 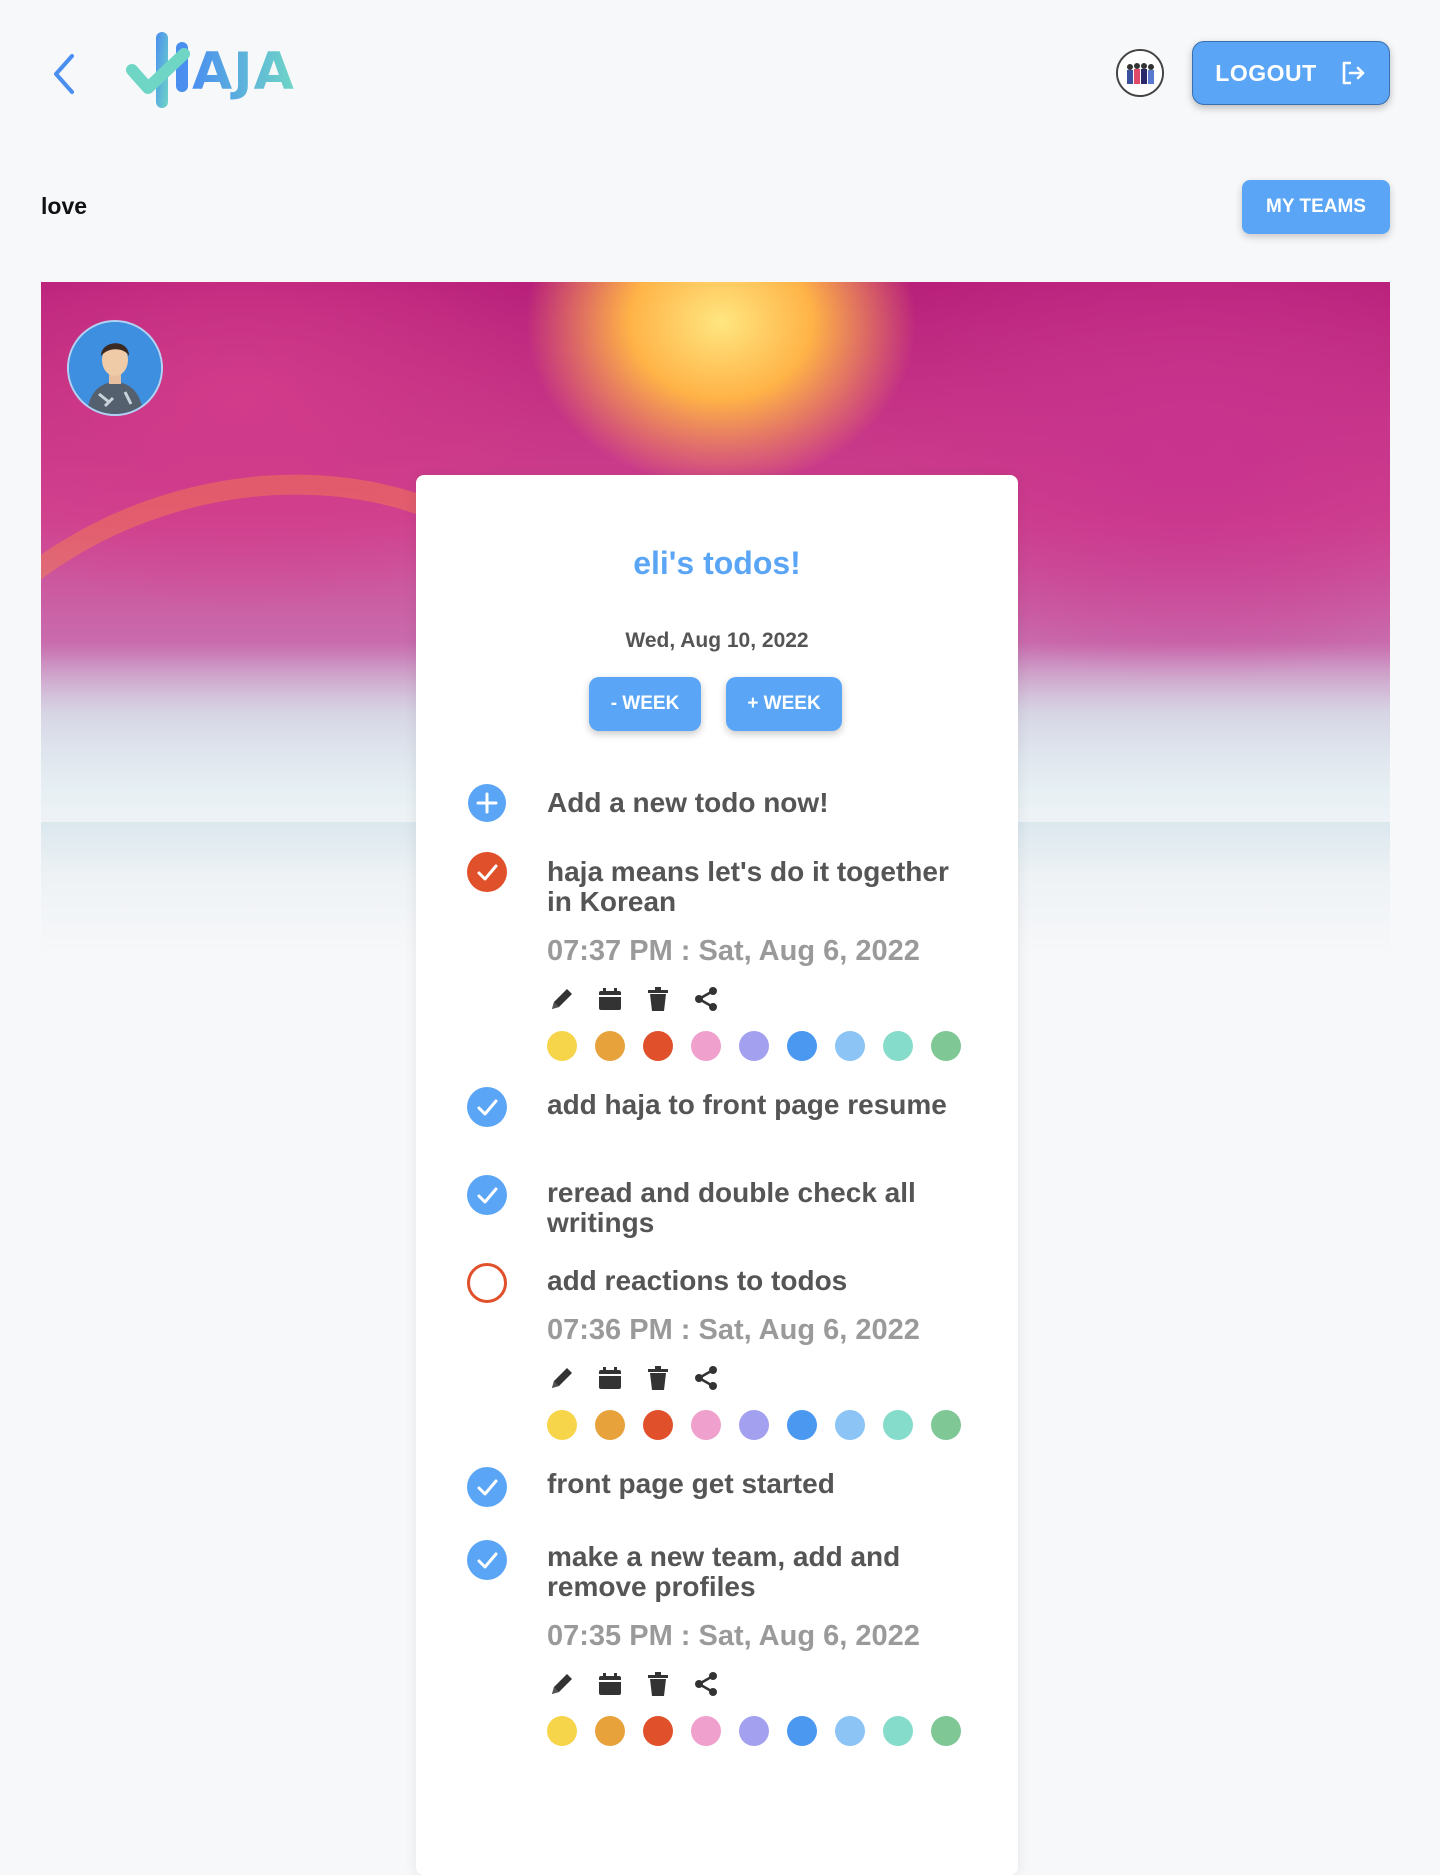 I want to click on logout-label: LOGOUT, so click(x=1266, y=72).